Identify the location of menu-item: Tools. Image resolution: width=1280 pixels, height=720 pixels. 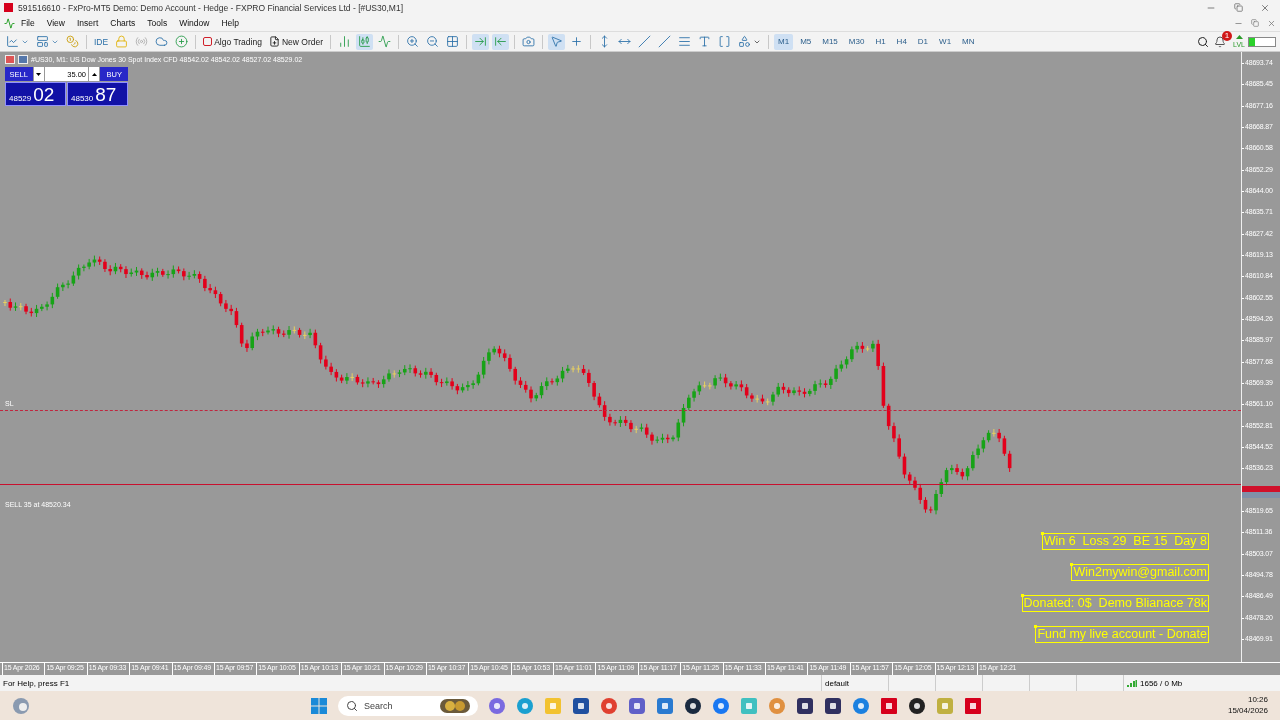
(157, 23).